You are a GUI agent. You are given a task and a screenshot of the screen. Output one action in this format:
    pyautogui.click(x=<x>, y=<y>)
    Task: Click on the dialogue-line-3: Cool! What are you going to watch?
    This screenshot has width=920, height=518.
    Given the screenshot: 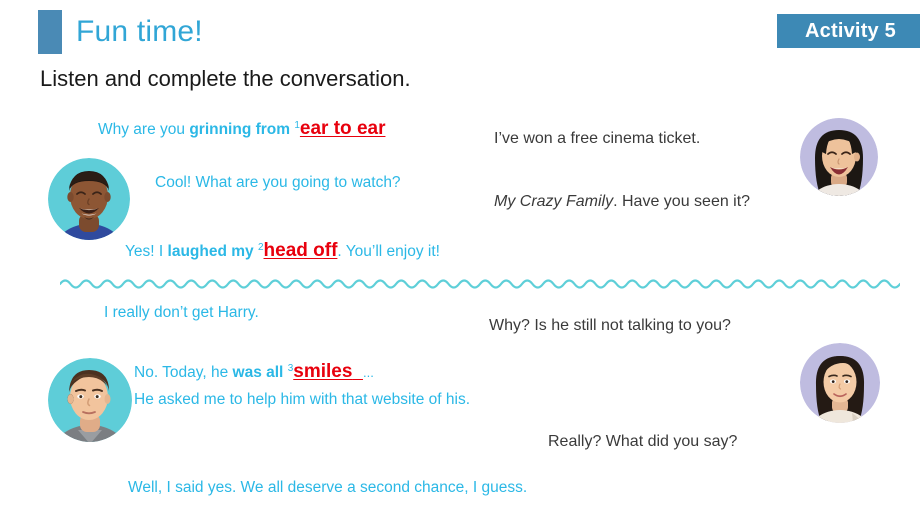 What is the action you would take?
    pyautogui.click(x=278, y=182)
    